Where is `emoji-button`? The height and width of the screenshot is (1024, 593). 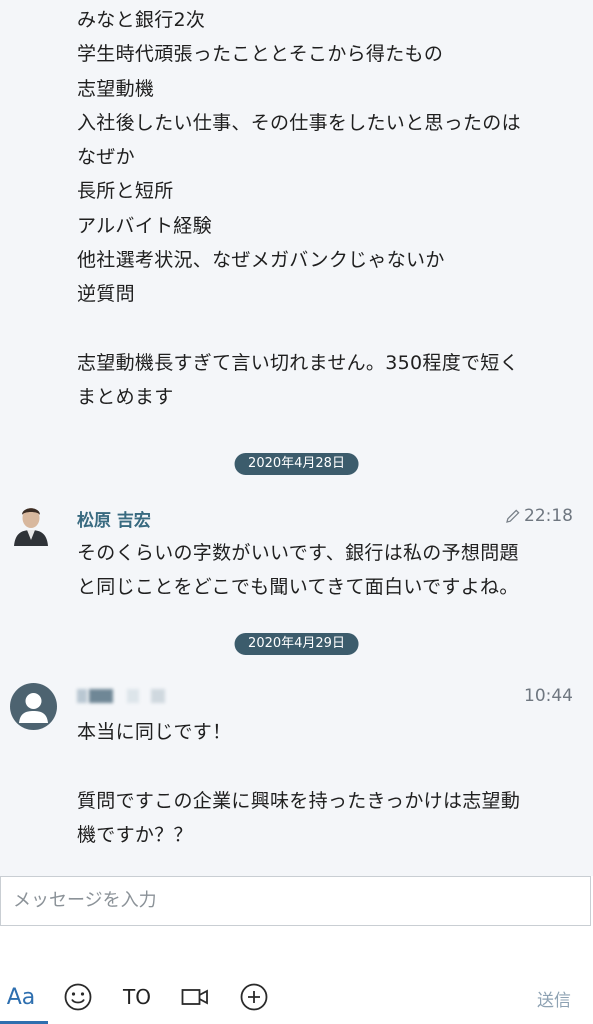
emoji-button is located at coordinates (78, 997).